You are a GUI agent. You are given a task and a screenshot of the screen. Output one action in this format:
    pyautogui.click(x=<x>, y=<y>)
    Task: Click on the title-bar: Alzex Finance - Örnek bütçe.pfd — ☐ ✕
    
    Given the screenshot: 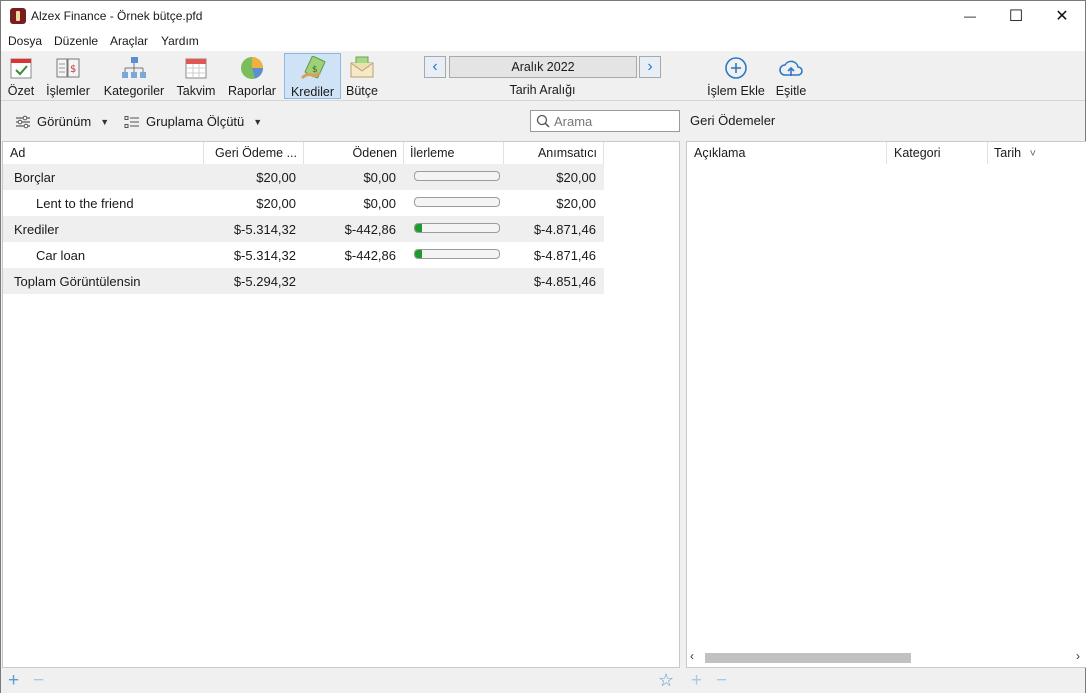 What is the action you would take?
    pyautogui.click(x=543, y=16)
    